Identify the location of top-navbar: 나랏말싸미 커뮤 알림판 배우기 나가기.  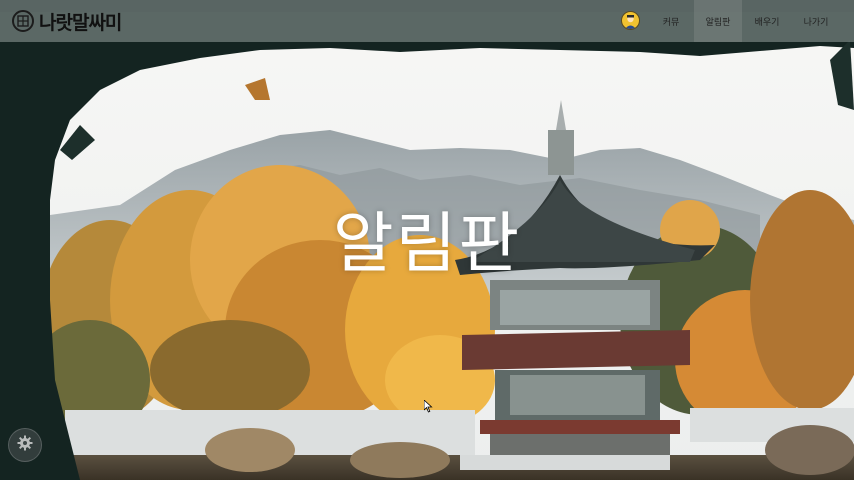
(427, 21).